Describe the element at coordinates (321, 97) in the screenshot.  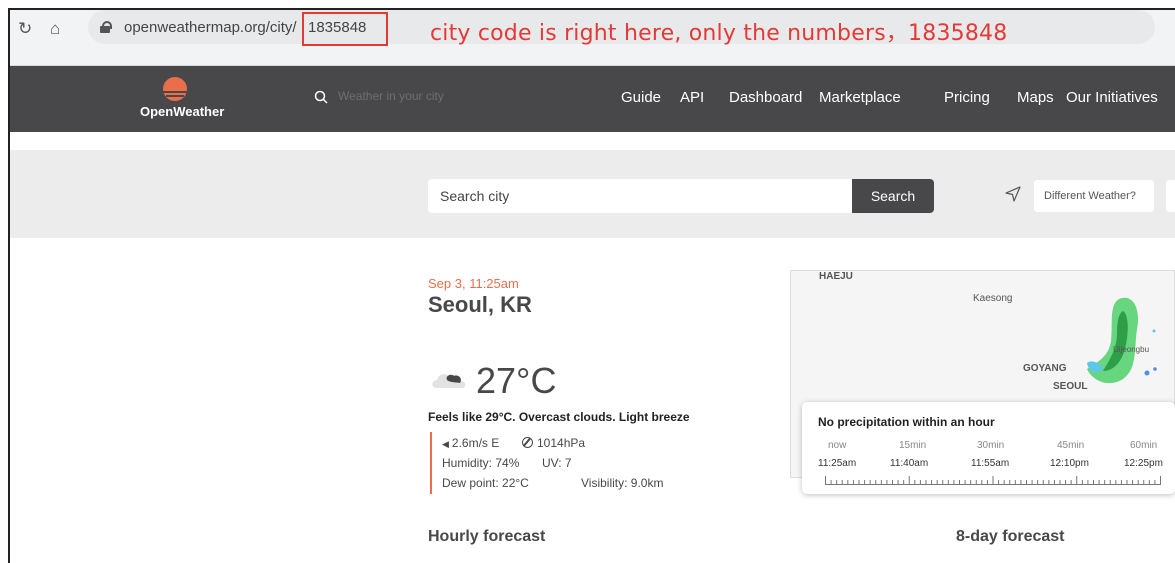
I see `search-icon` at that location.